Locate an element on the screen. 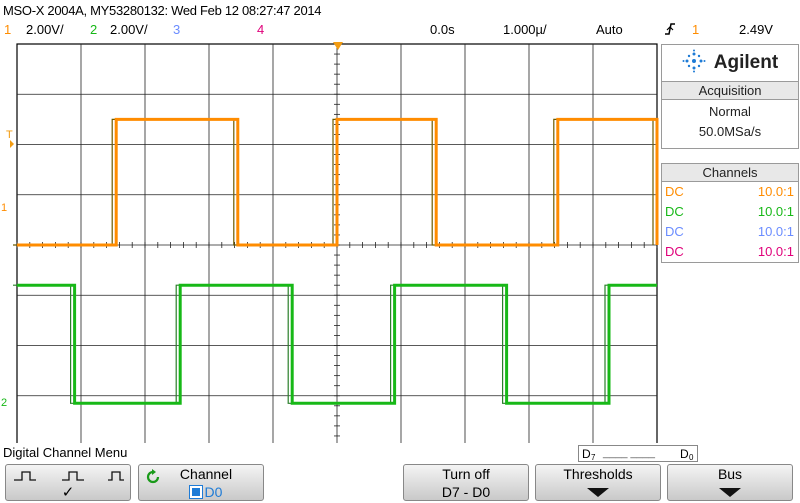 The height and width of the screenshot is (503, 800). channel-row-1: DC 10.0:1 is located at coordinates (730, 192).